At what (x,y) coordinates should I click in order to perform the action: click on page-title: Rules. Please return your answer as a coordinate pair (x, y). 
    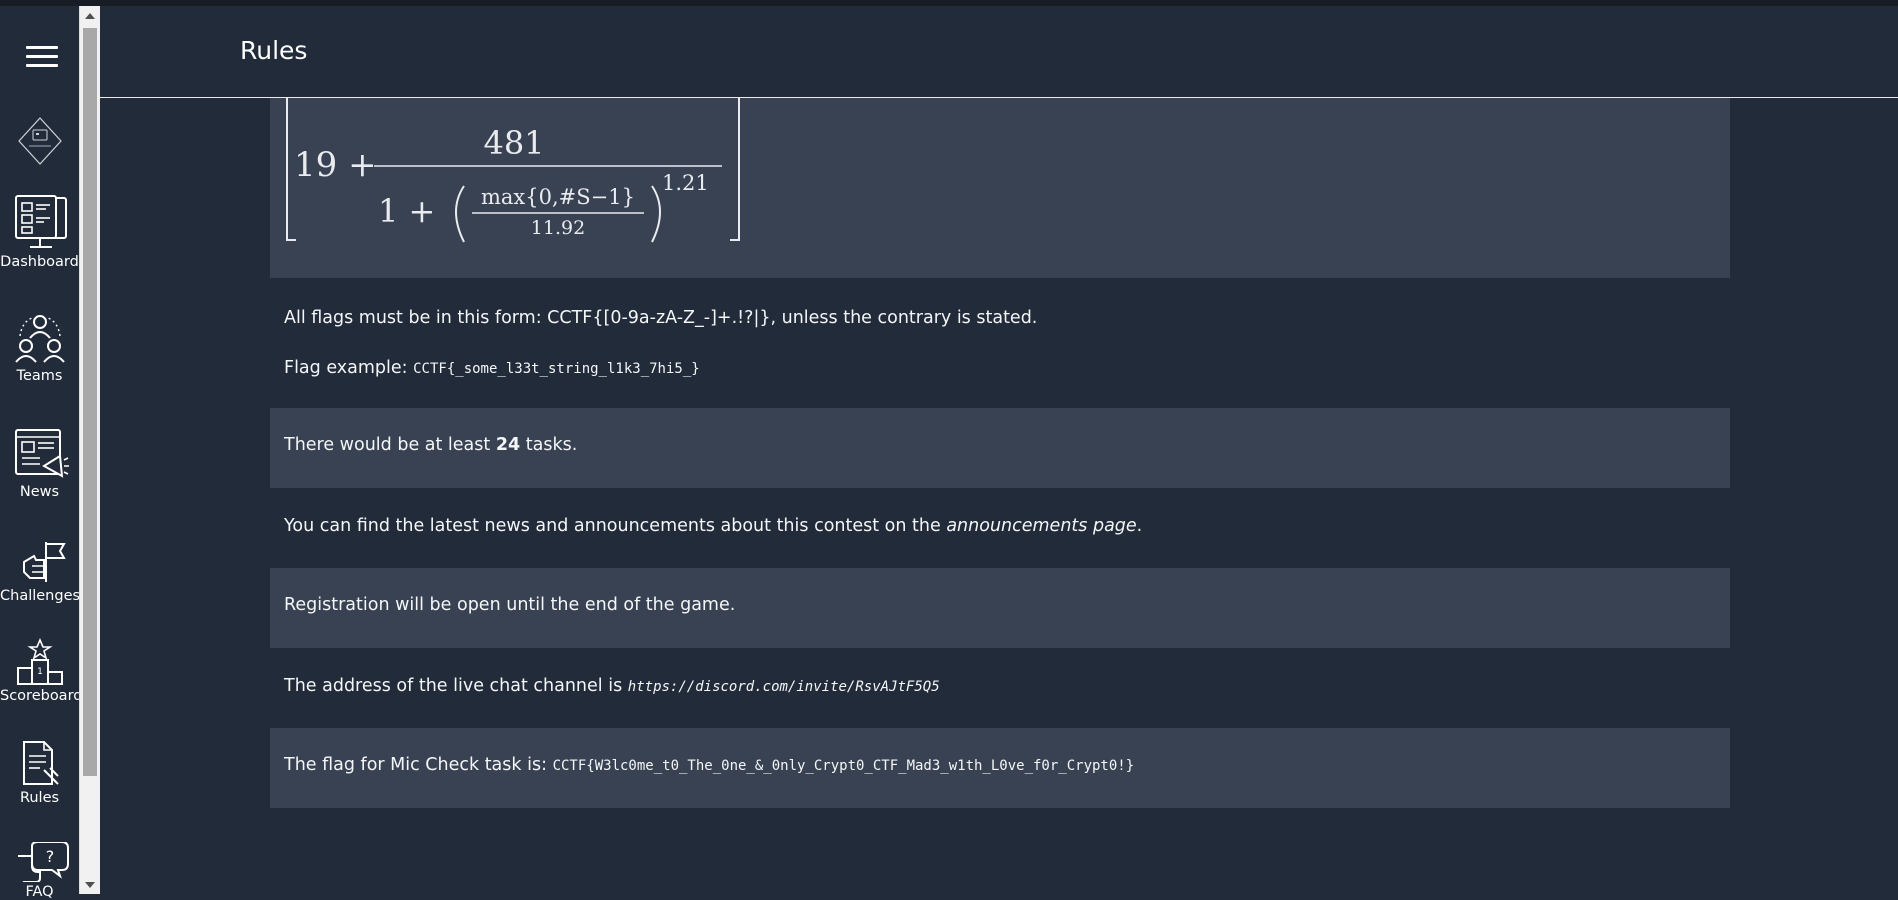
    Looking at the image, I should click on (274, 50).